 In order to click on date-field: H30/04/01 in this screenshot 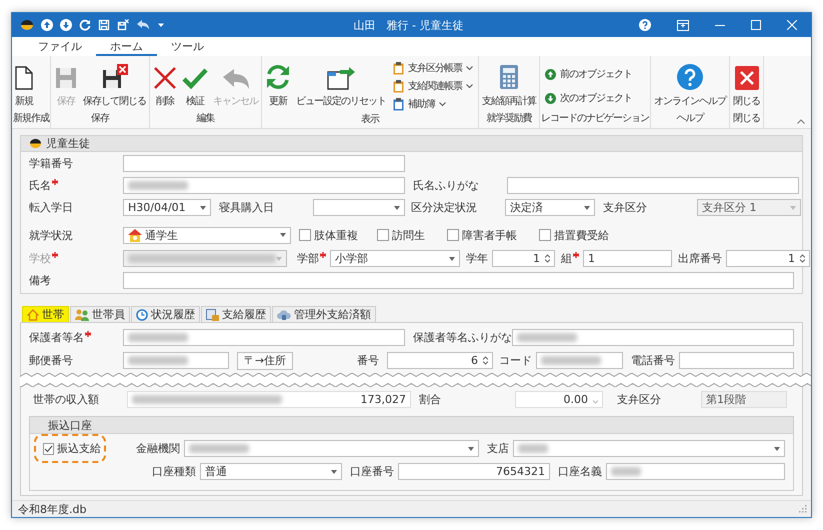, I will do `click(167, 207)`.